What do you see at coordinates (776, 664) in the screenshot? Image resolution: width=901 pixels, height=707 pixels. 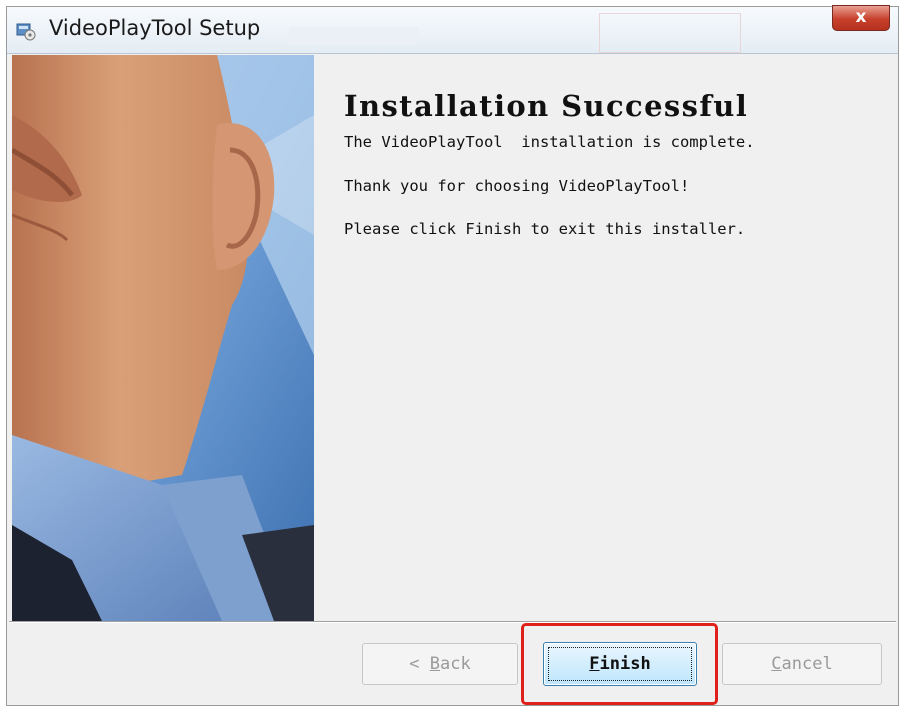 I see `cancel-mnemonic: C` at bounding box center [776, 664].